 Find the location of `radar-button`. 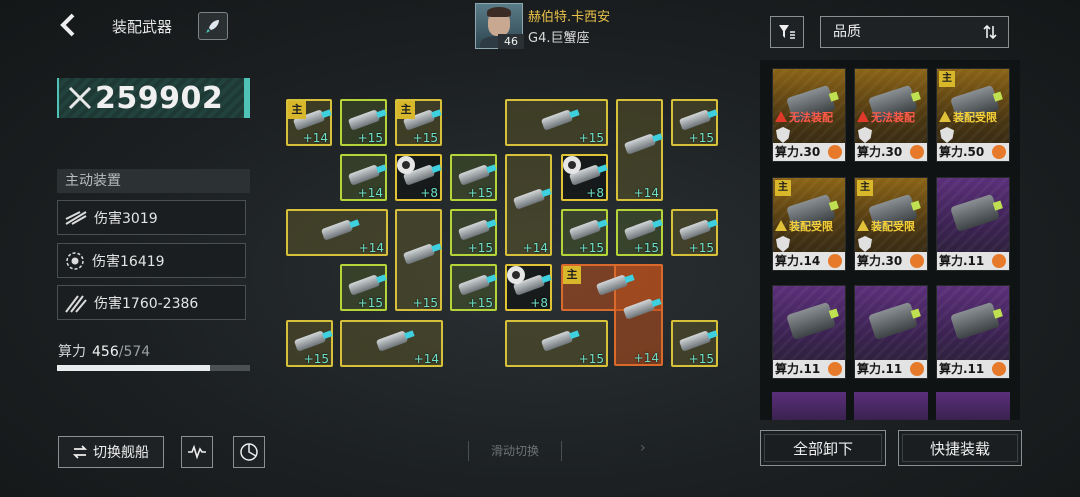

radar-button is located at coordinates (249, 452).